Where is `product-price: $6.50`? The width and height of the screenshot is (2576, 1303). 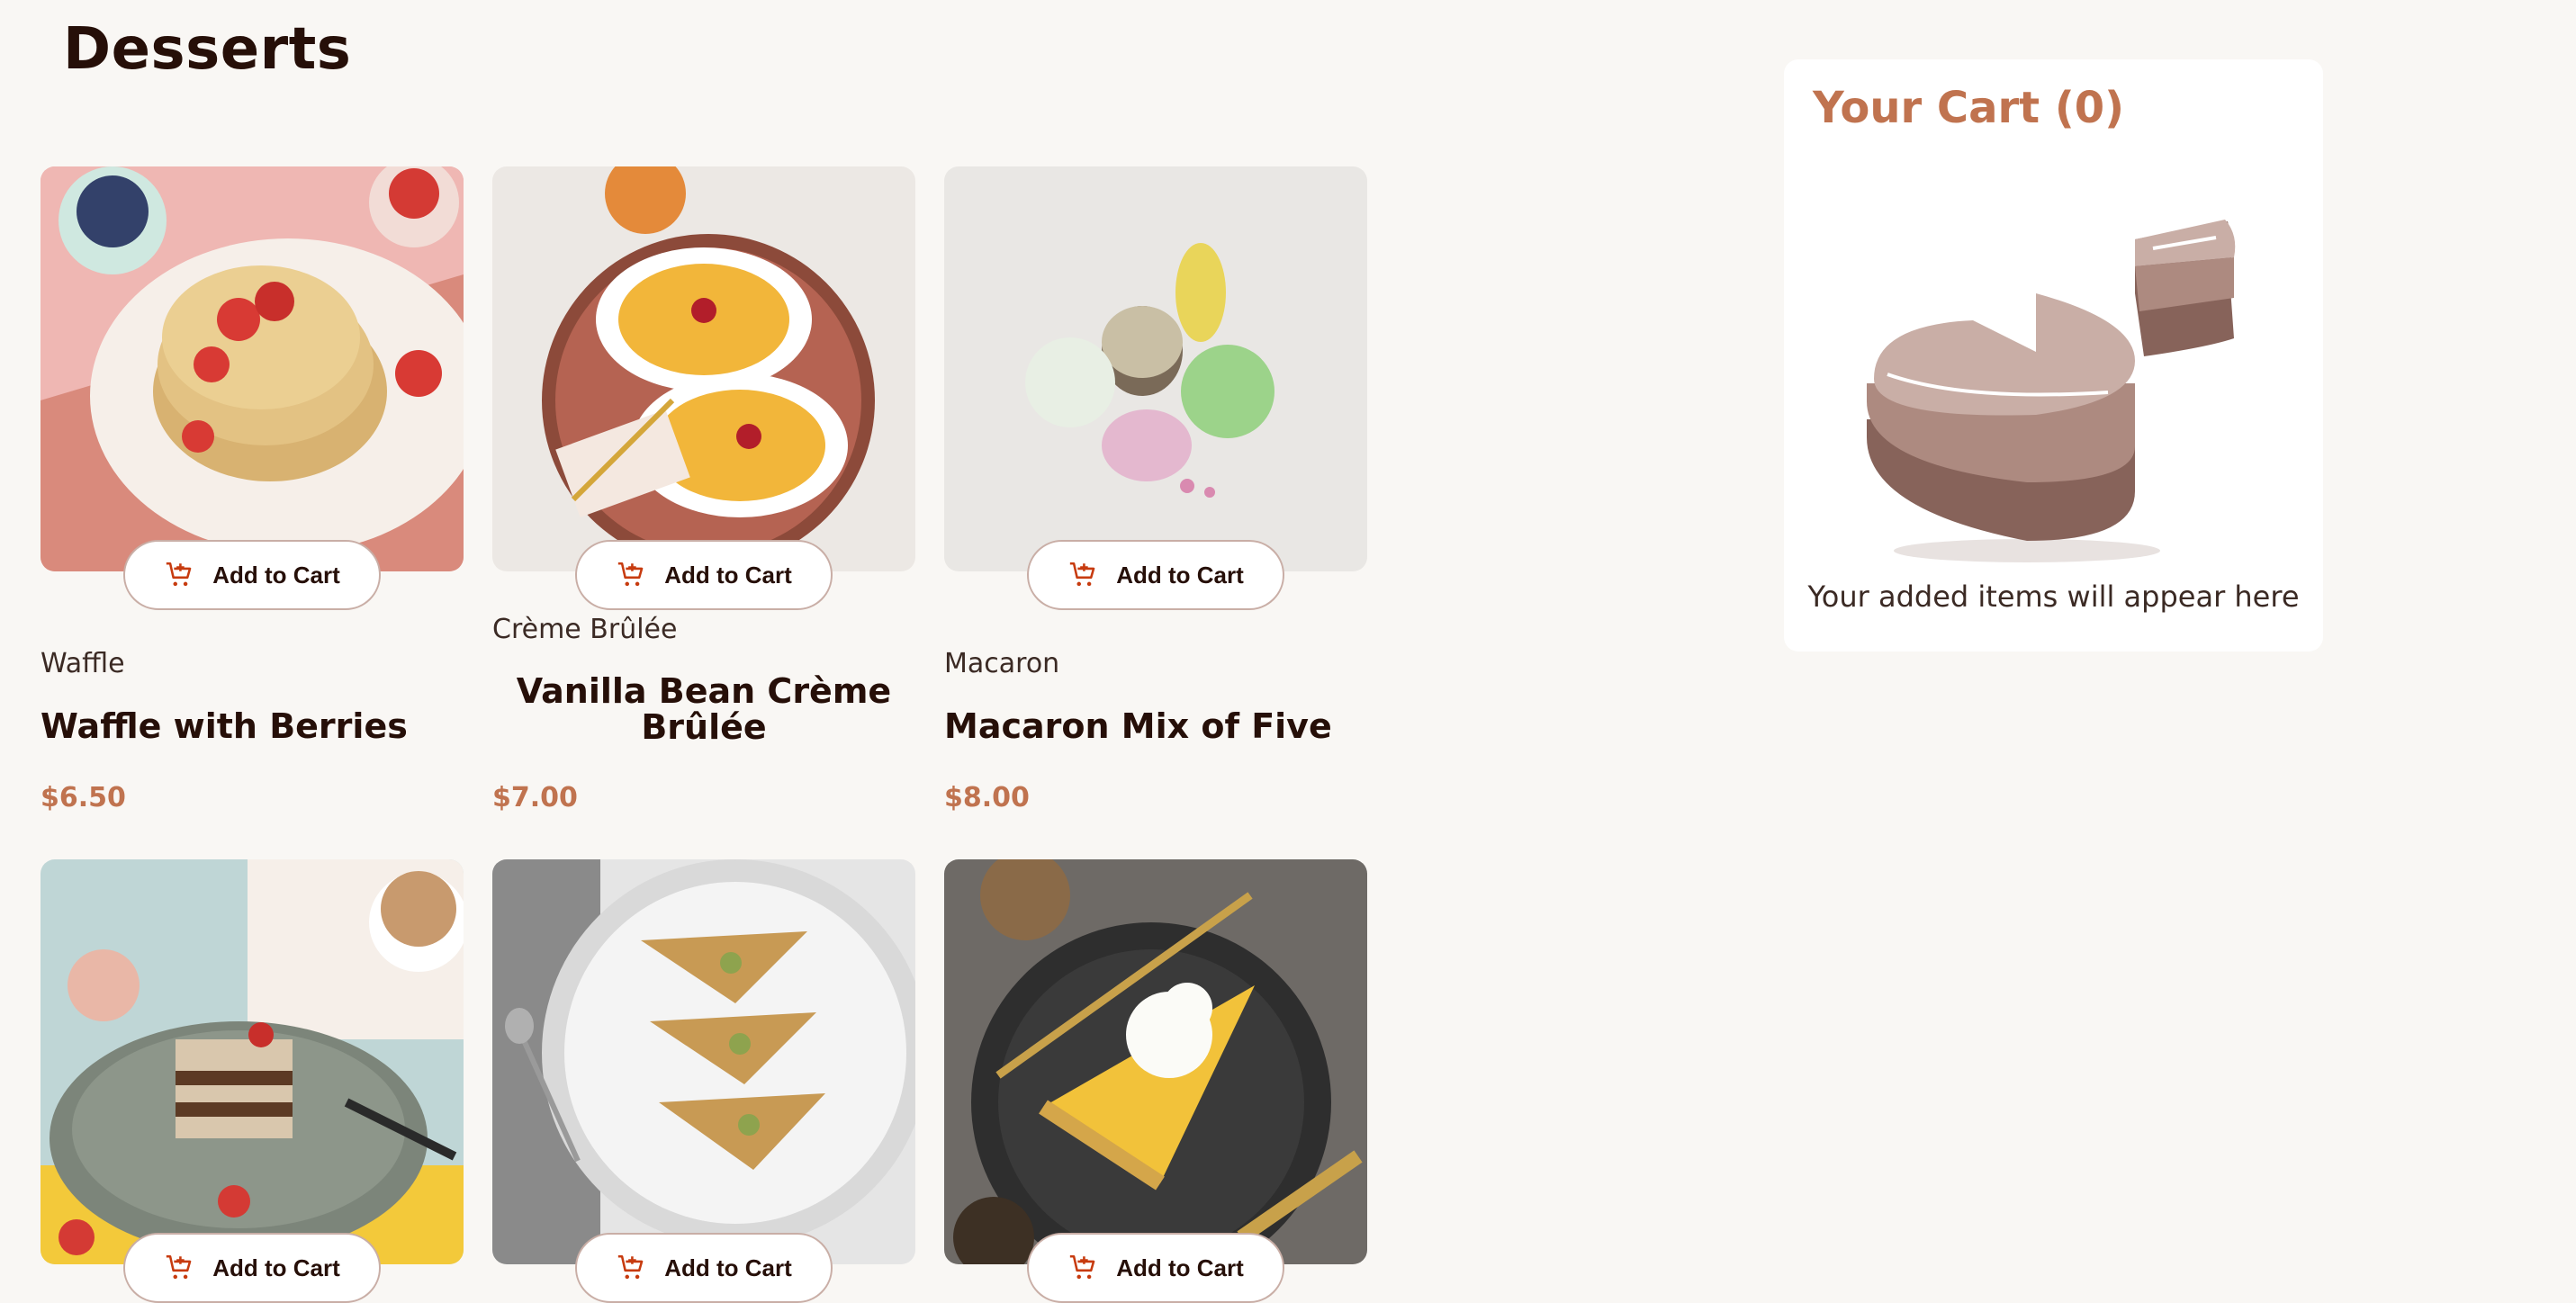 product-price: $6.50 is located at coordinates (83, 797).